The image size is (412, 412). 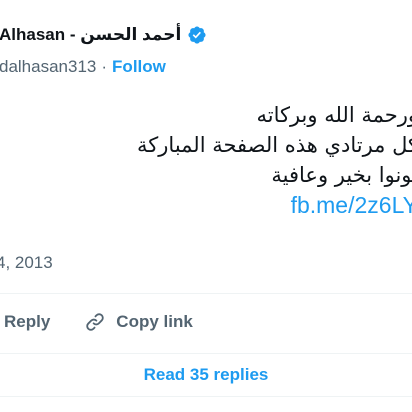 What do you see at coordinates (341, 175) in the screenshot?
I see `tweet-line: تونوا بخير وعافية` at bounding box center [341, 175].